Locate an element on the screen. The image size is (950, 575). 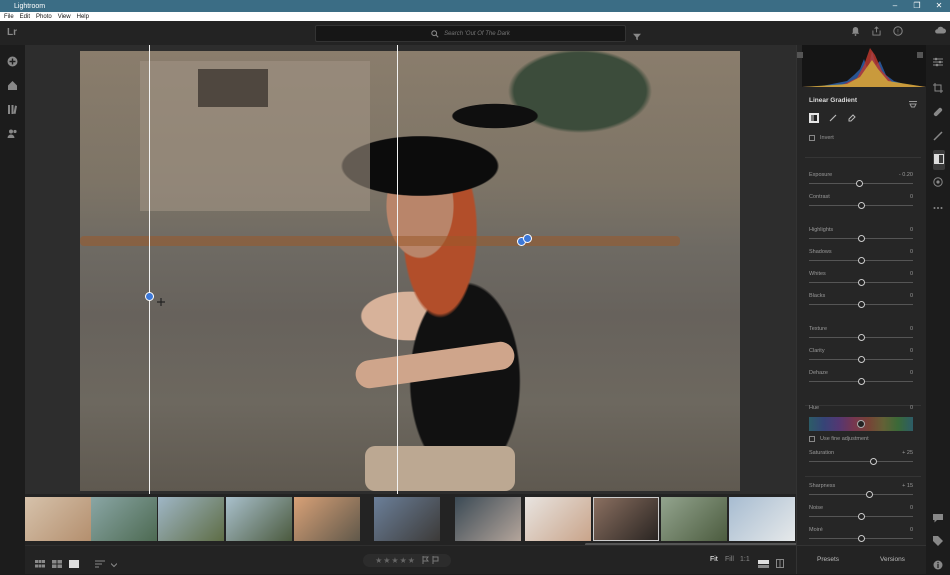
clarity-value: 0 is located at coordinates (911, 351).